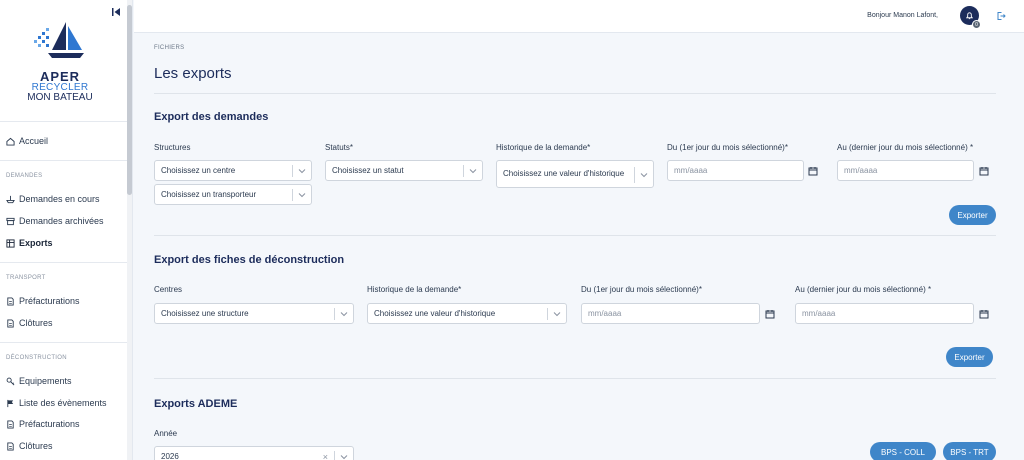 The image size is (1024, 460). What do you see at coordinates (254, 453) in the screenshot?
I see `annee-select: 2026 ×` at bounding box center [254, 453].